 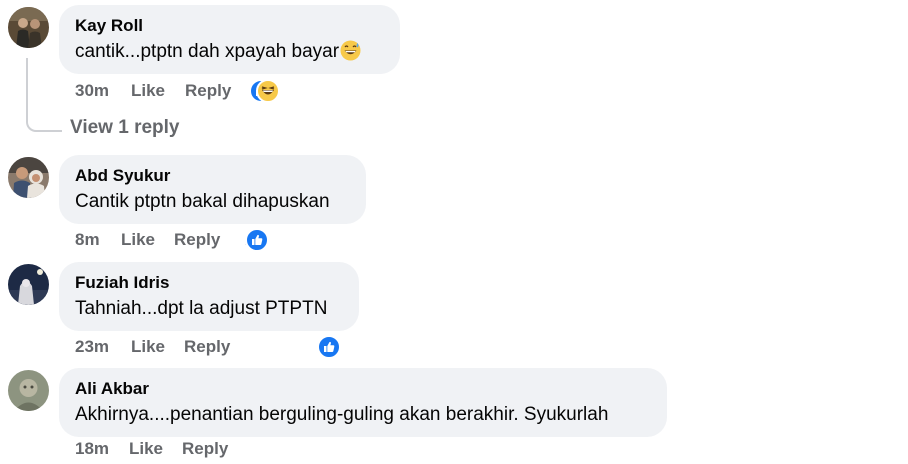 I want to click on reaction-summary: 3, so click(x=329, y=347).